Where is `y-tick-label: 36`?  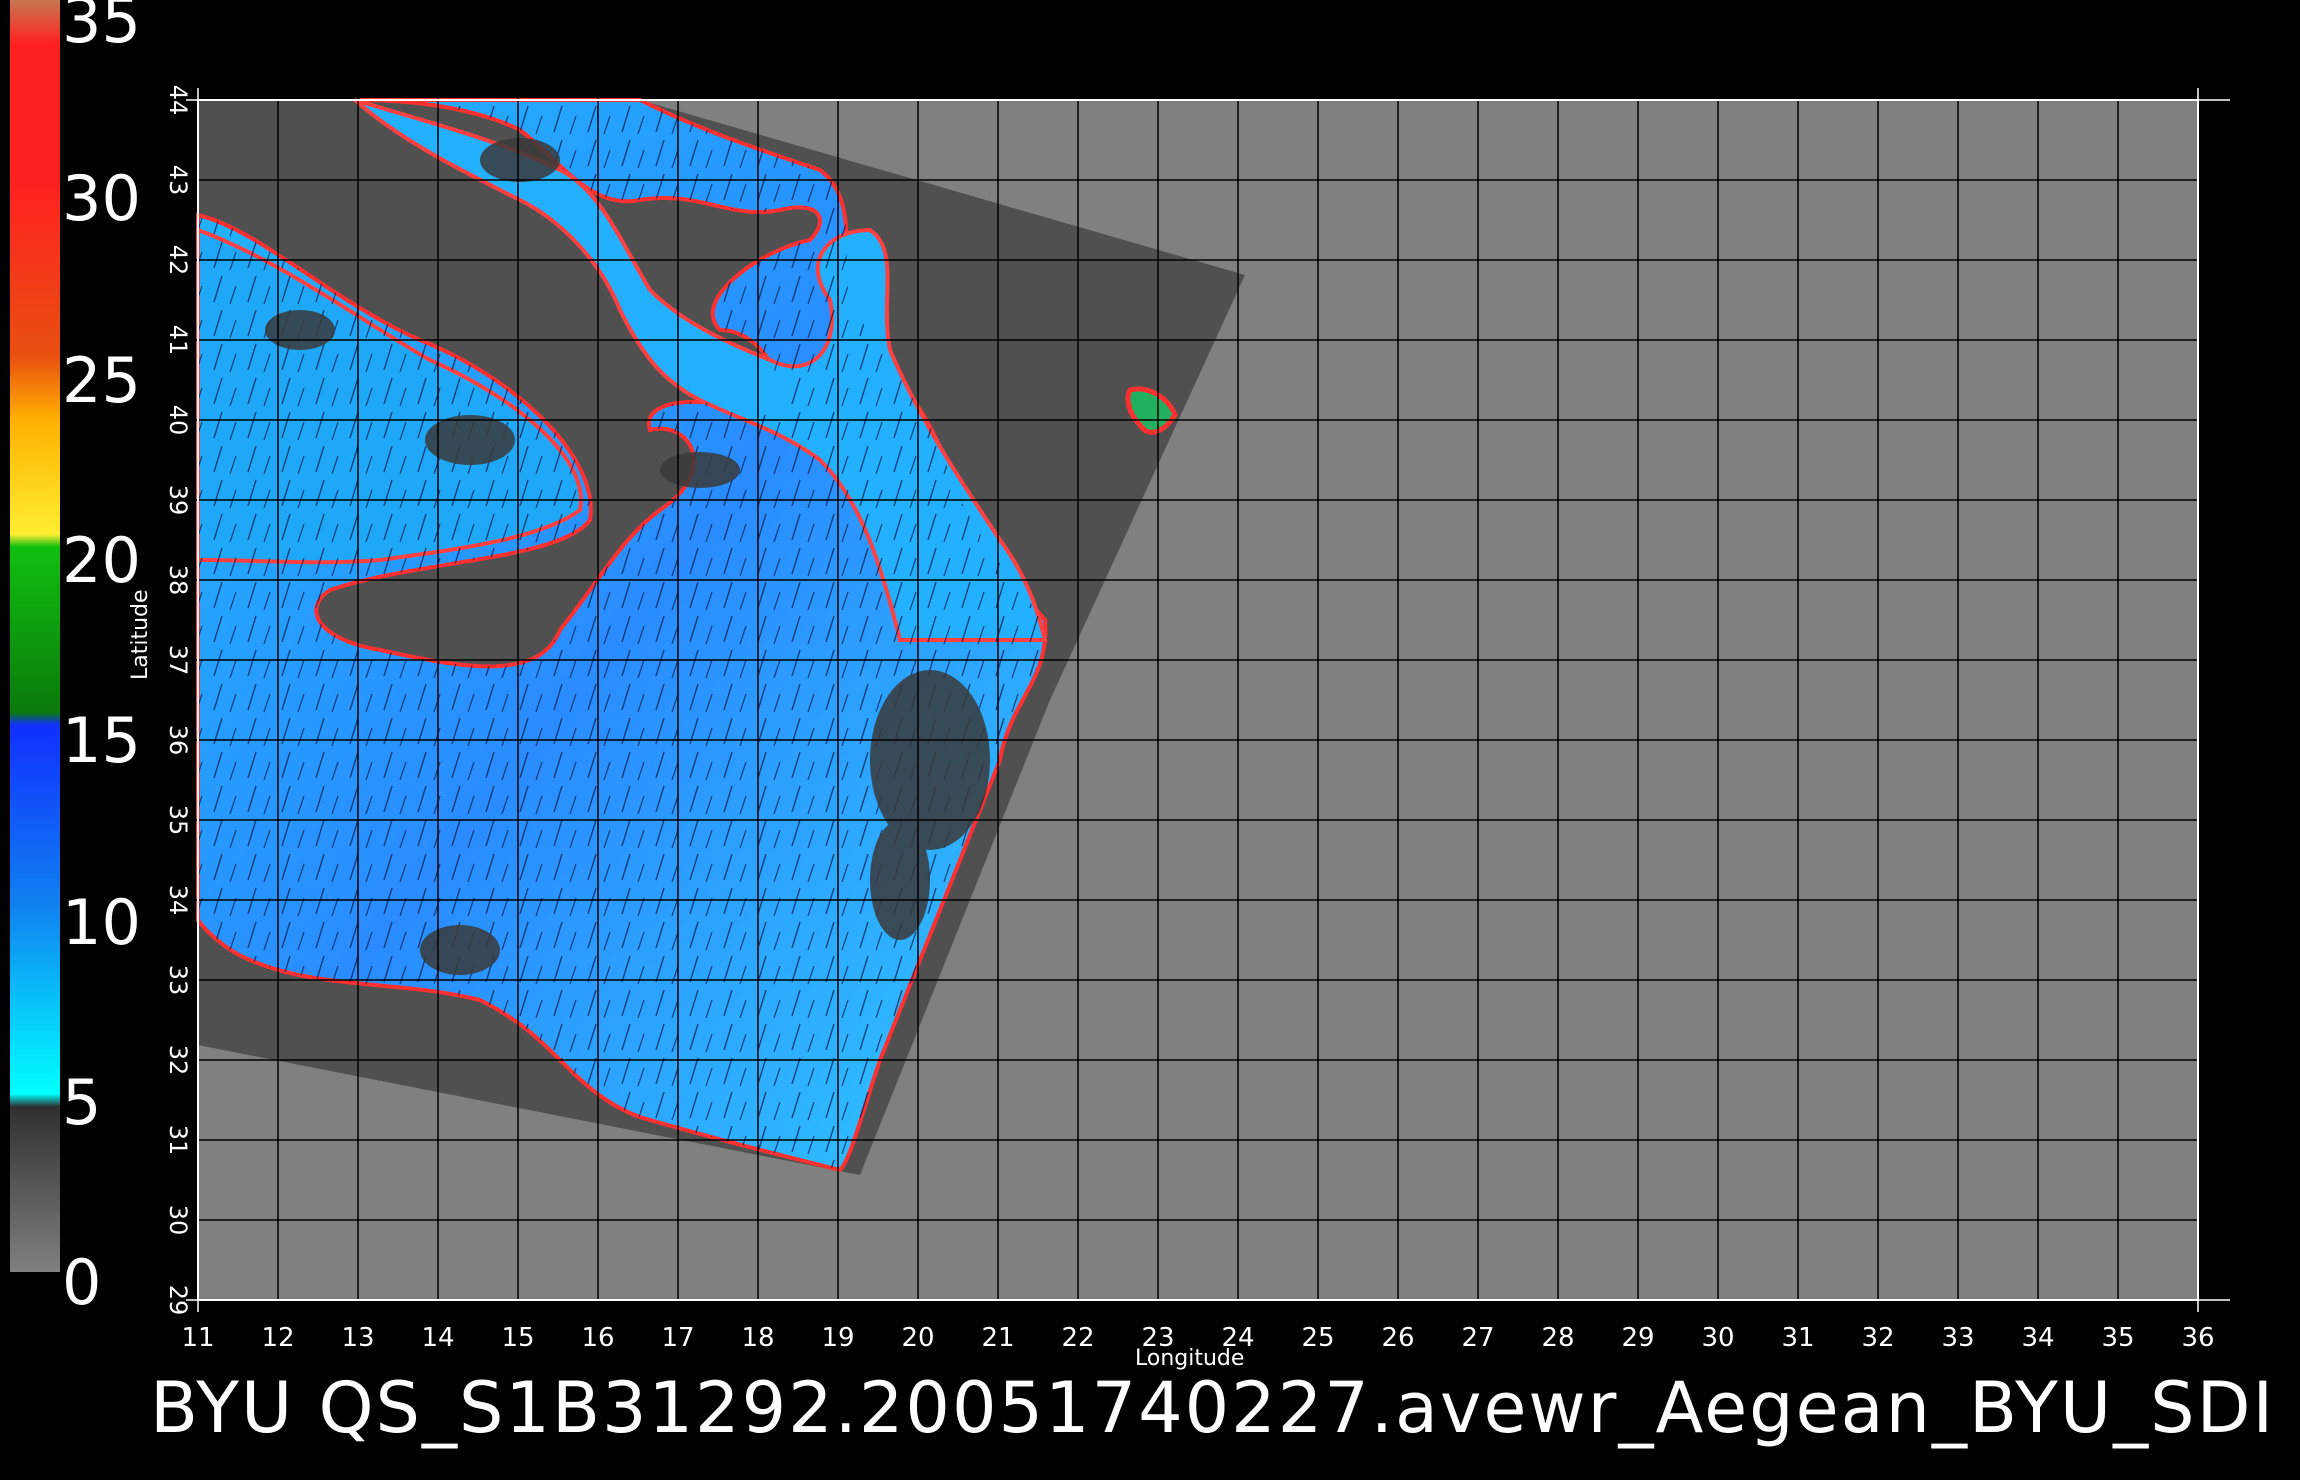 y-tick-label: 36 is located at coordinates (178, 740).